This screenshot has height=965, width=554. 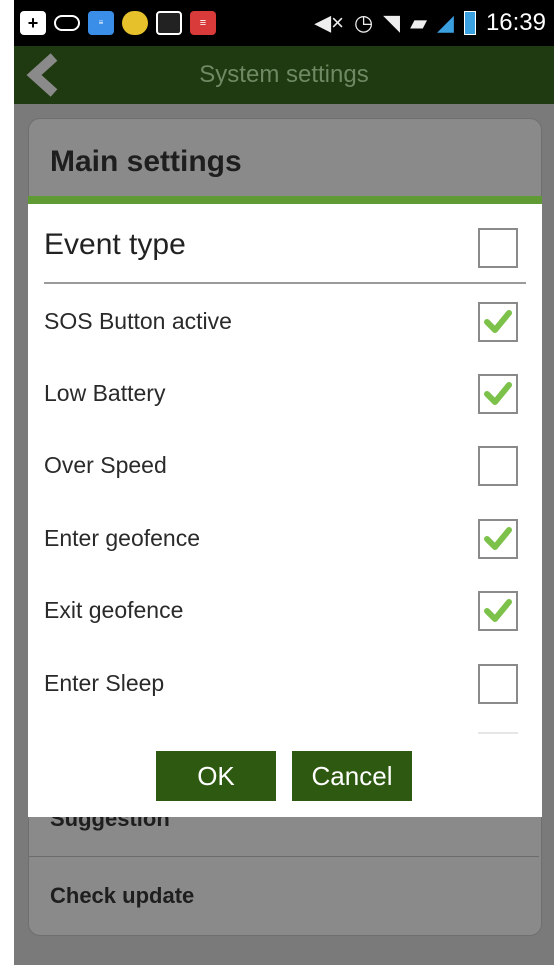 What do you see at coordinates (33, 23) in the screenshot?
I see `add-icon: +` at bounding box center [33, 23].